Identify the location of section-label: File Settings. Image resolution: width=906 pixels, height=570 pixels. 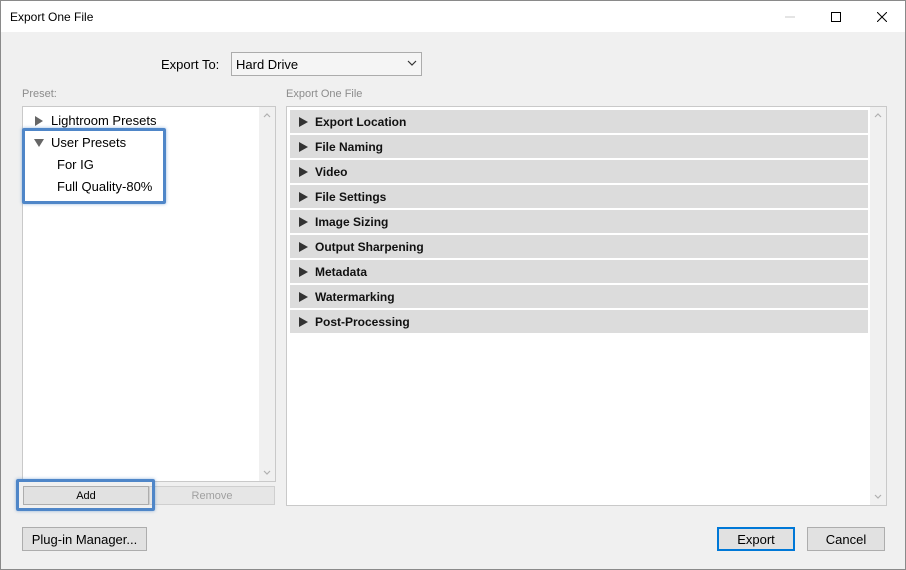
(351, 196).